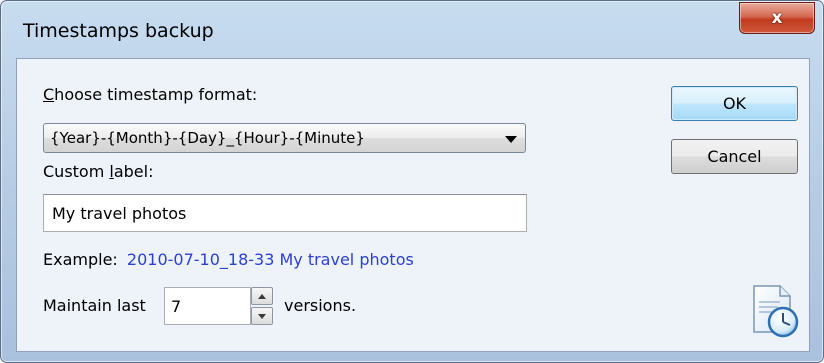 The image size is (824, 363). What do you see at coordinates (94, 305) in the screenshot?
I see `maintain-label: Maintain last` at bounding box center [94, 305].